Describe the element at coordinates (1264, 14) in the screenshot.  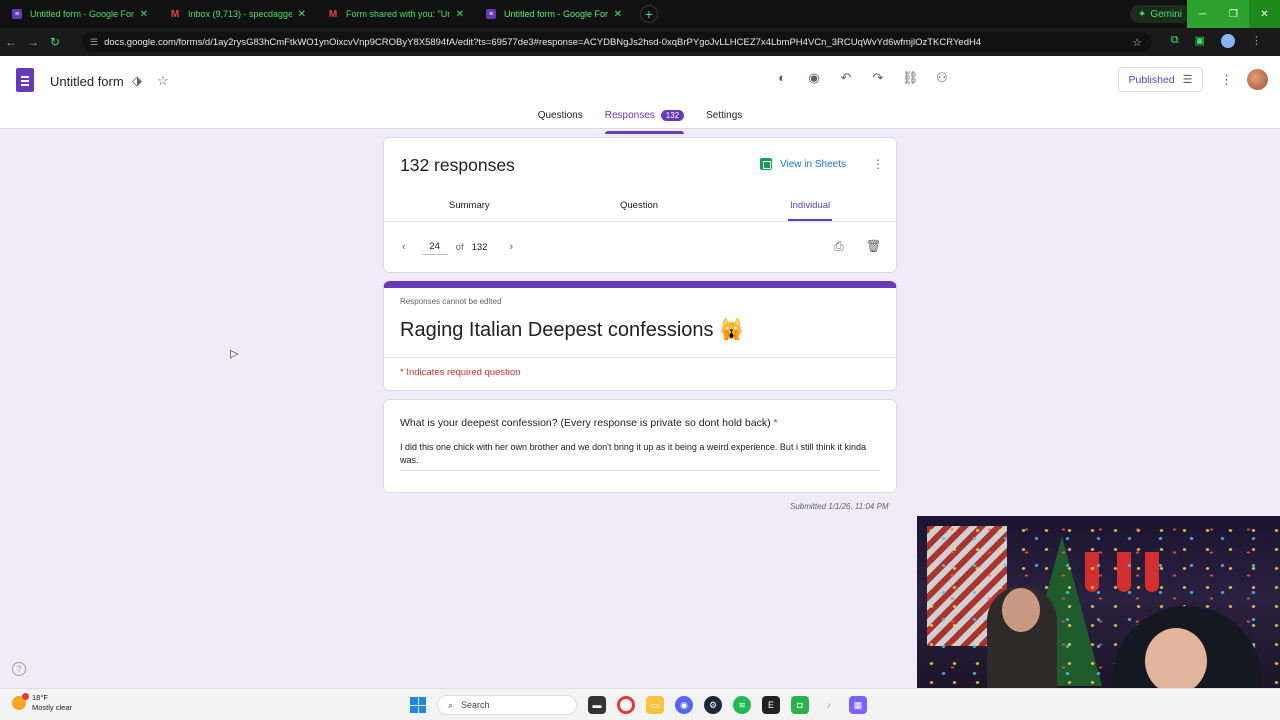
I see `close-window-icon: ✕` at that location.